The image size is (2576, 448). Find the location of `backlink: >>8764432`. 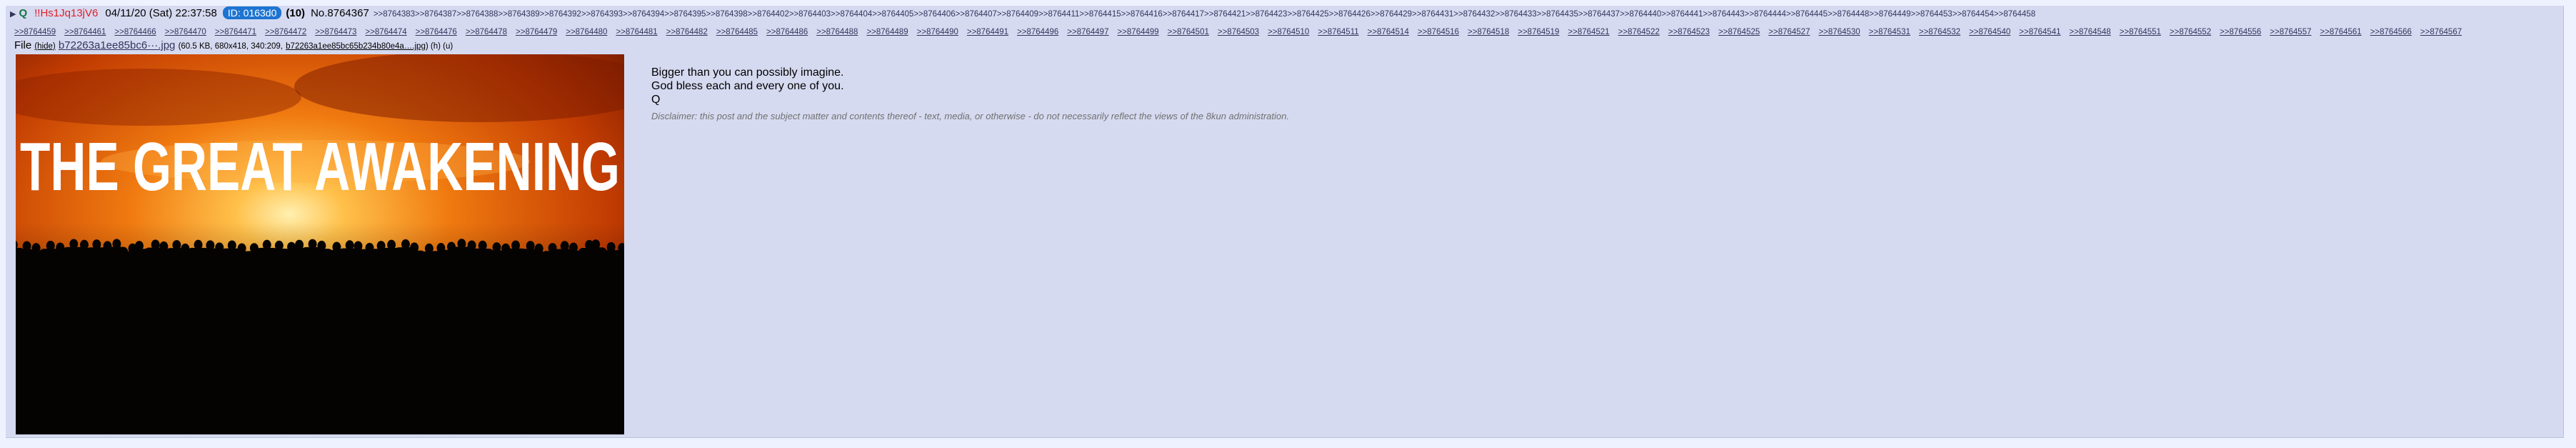

backlink: >>8764432 is located at coordinates (1474, 14).